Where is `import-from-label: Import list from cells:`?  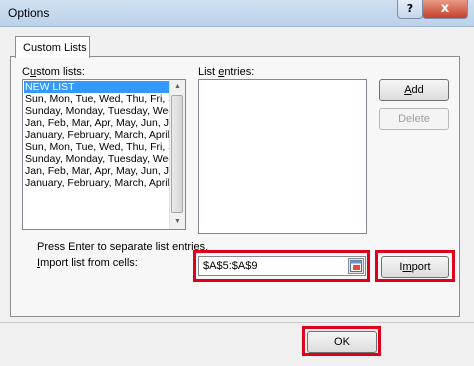 import-from-label: Import list from cells: is located at coordinates (87, 263).